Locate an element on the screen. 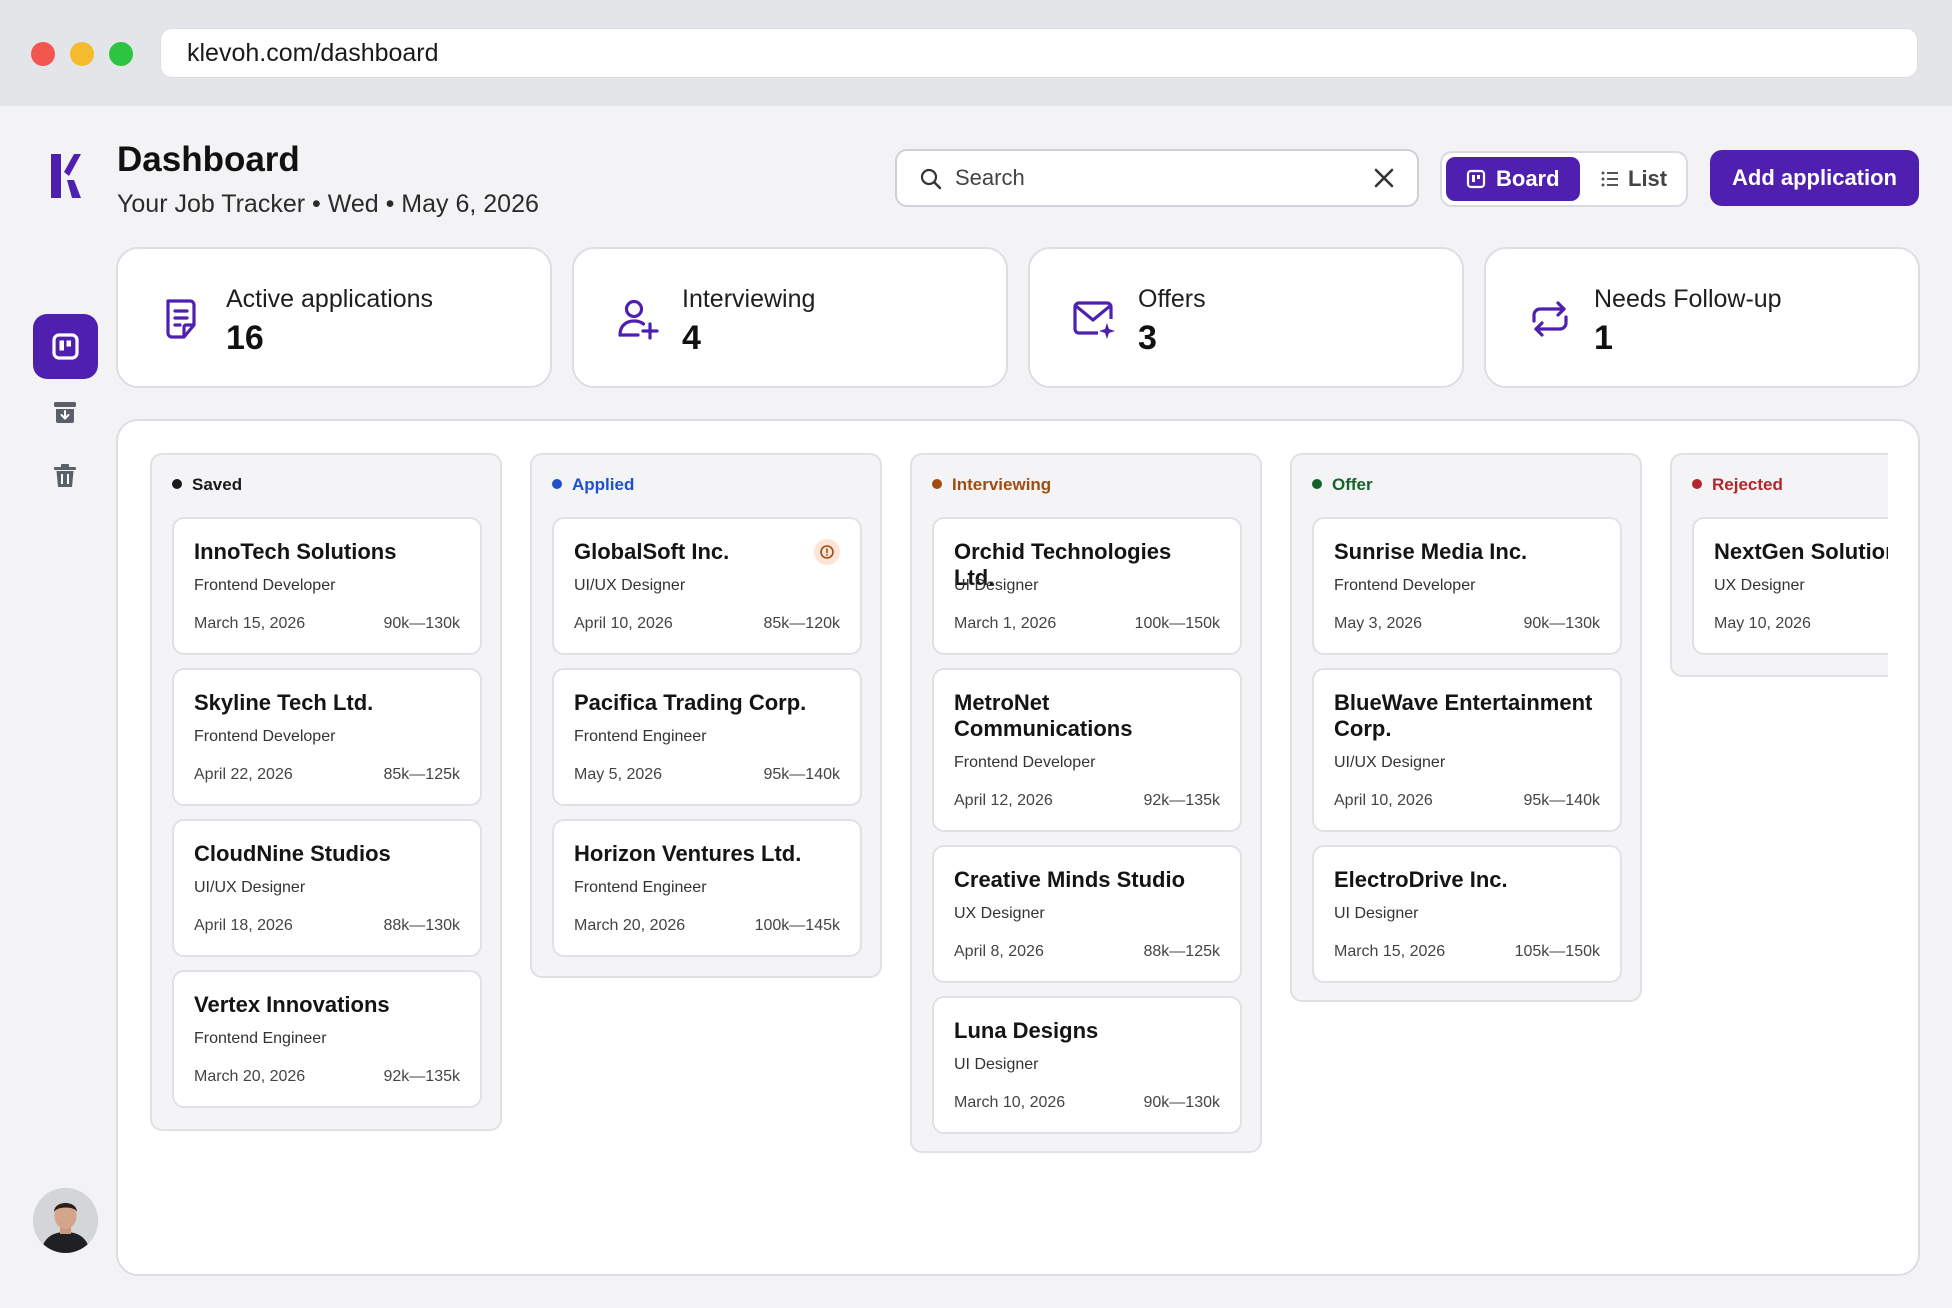 This screenshot has width=1952, height=1308. page-subtitle: Your Job Tracker • Wed • May 6, 2026 is located at coordinates (328, 204).